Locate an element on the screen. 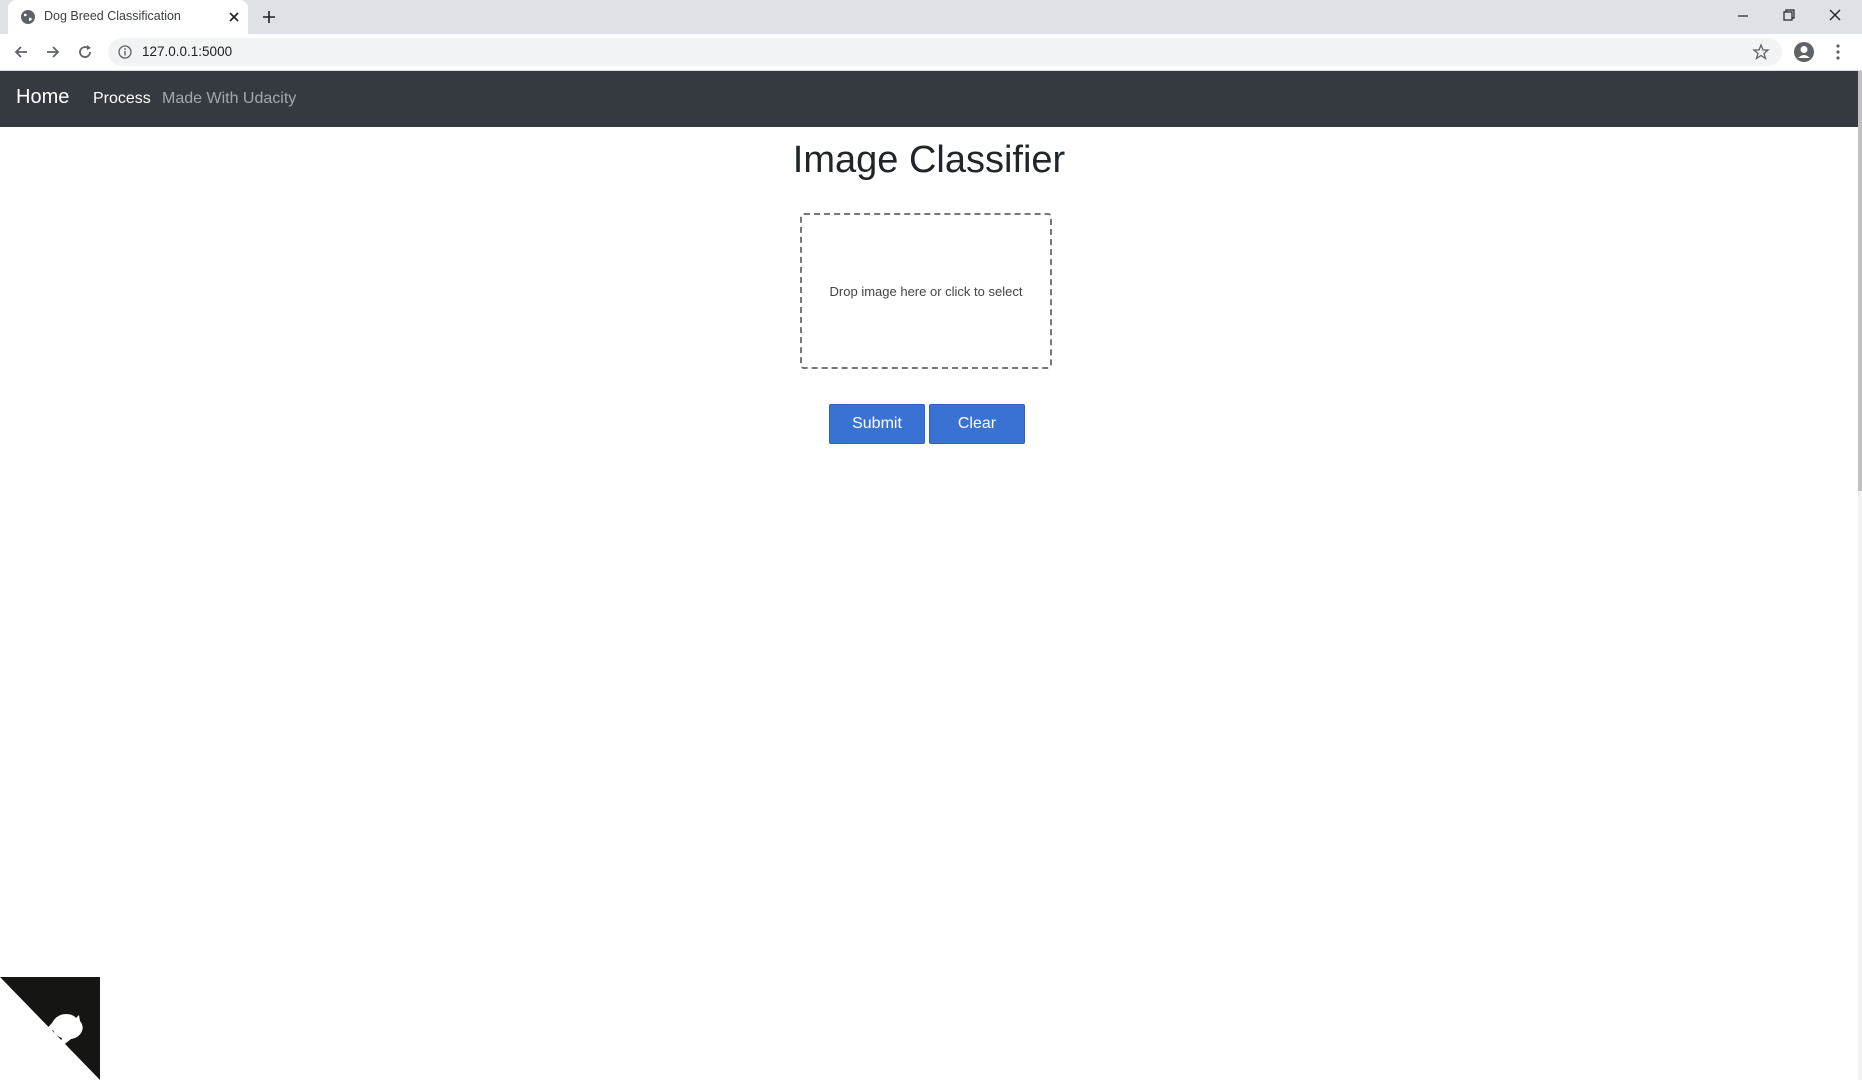 The image size is (1862, 1080). browser-tab: Dog Breed Classification is located at coordinates (128, 17).